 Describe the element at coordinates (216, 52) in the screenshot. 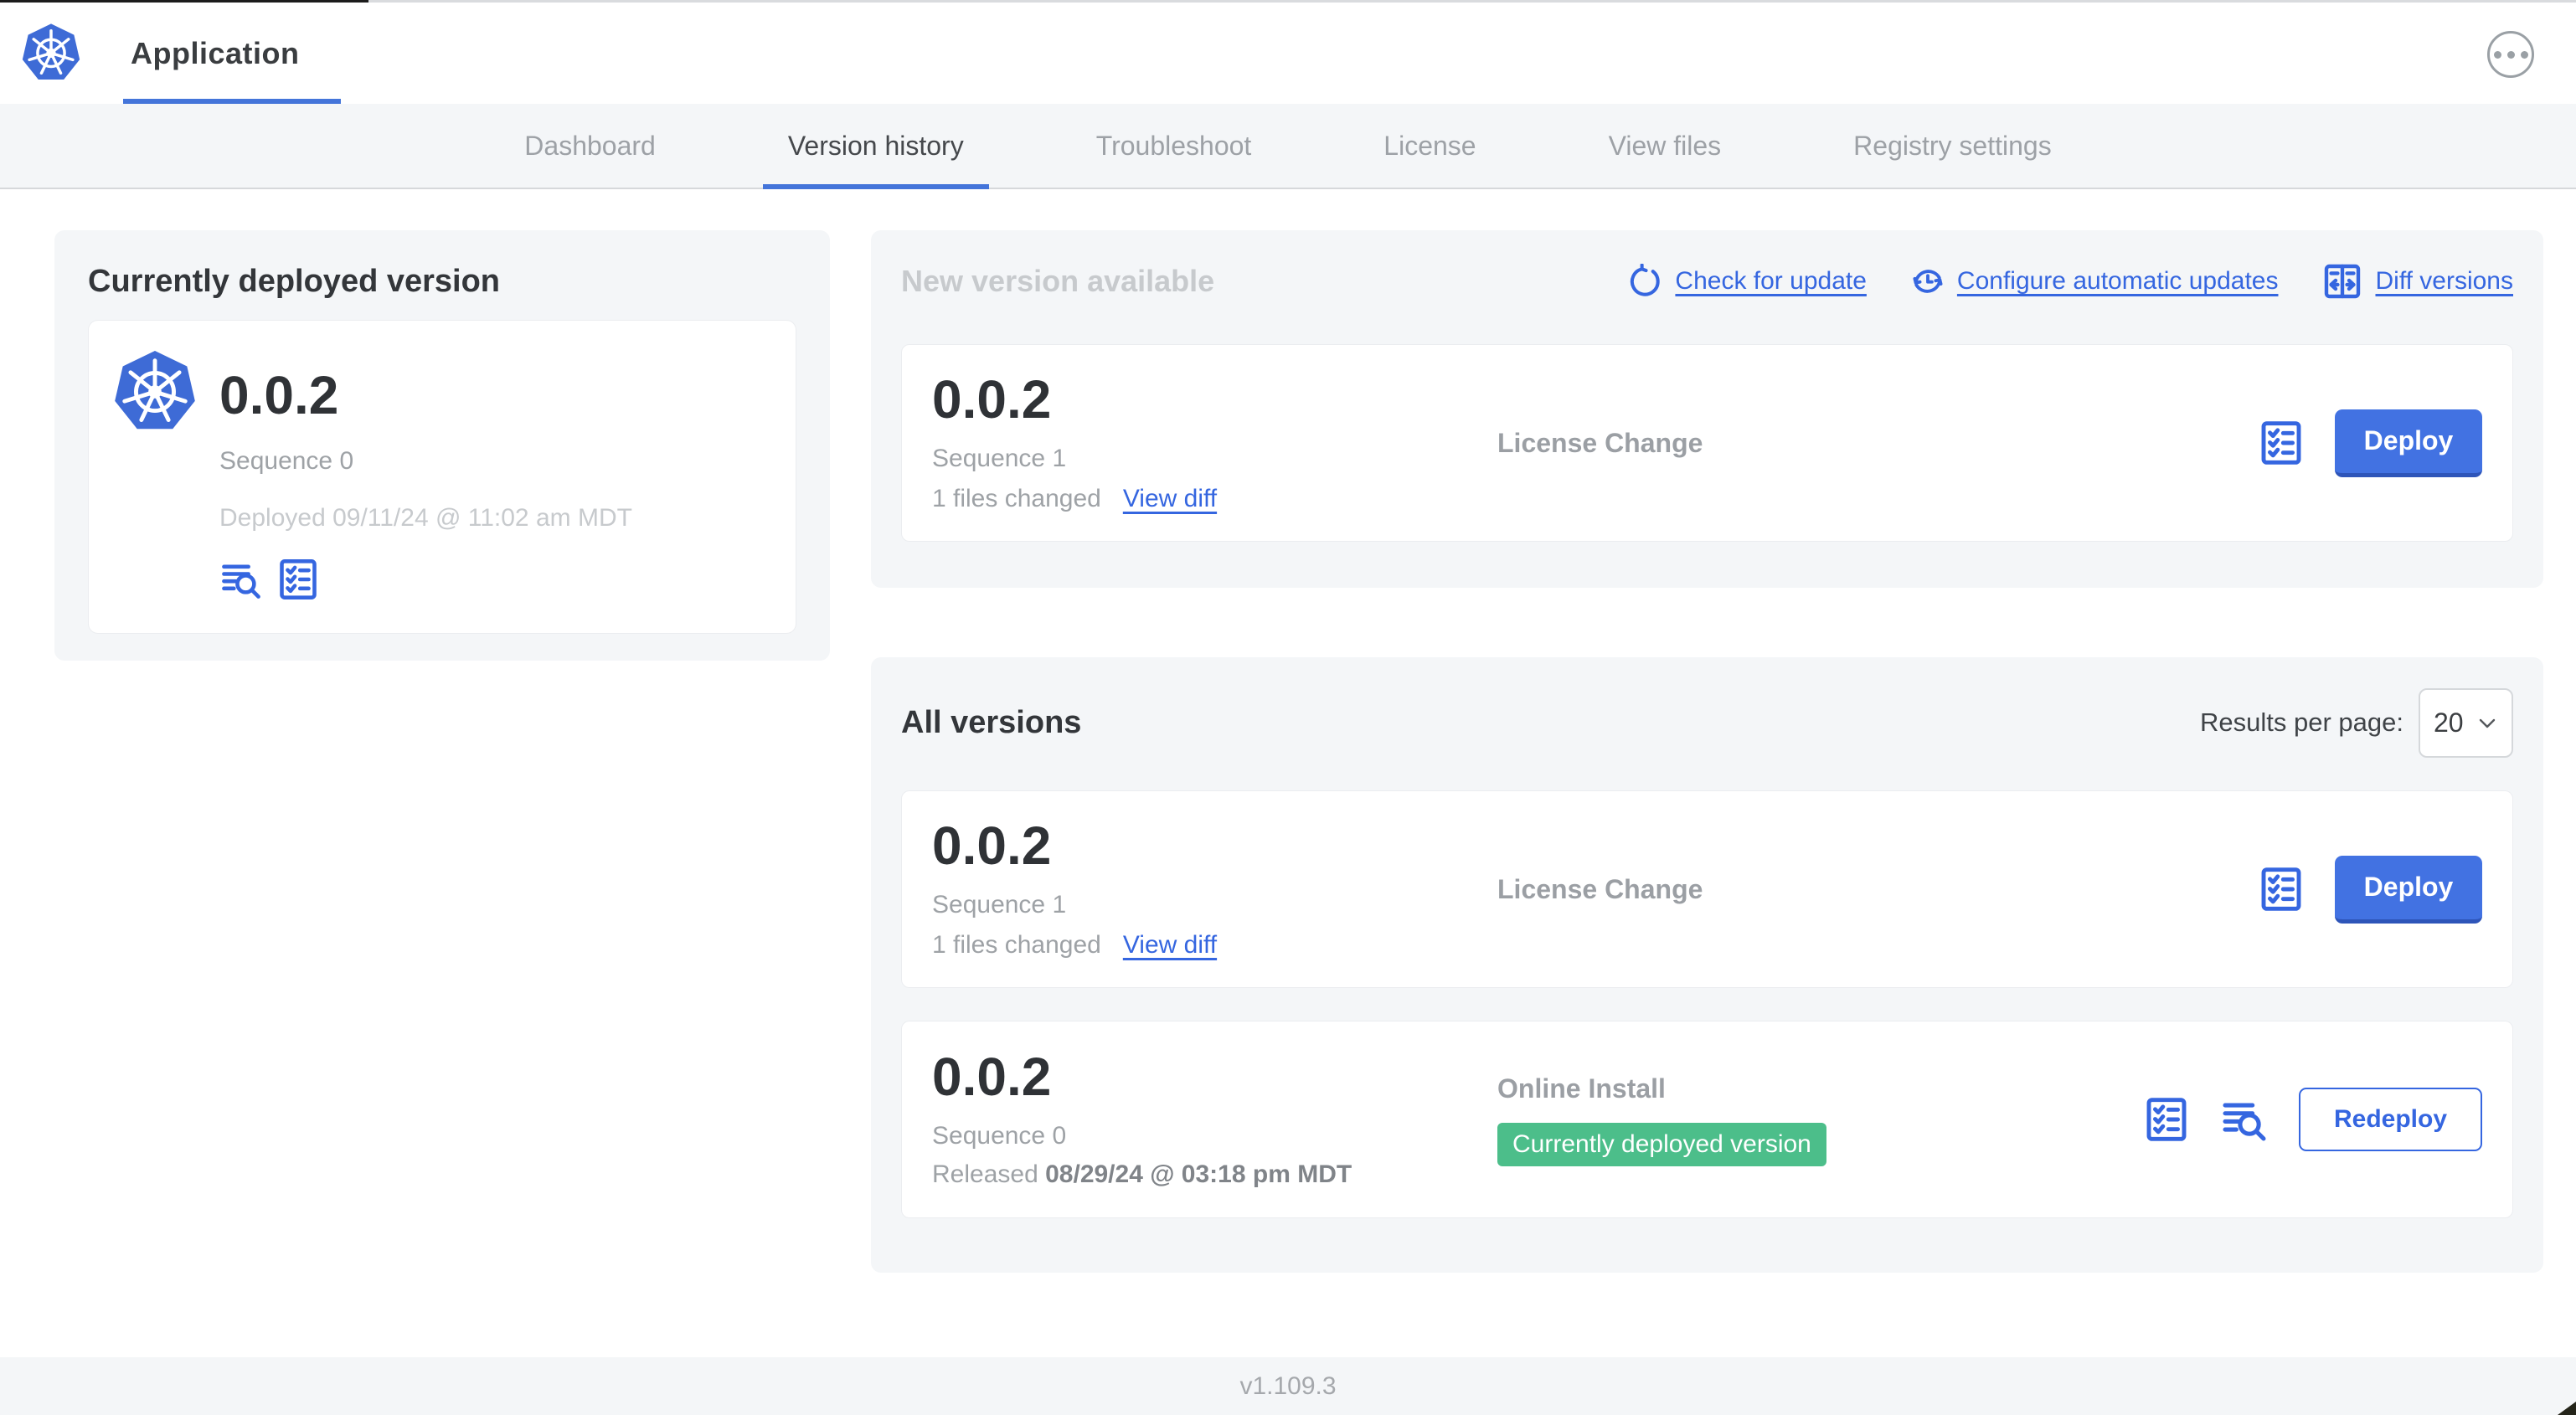

I see `app-title: Application` at that location.